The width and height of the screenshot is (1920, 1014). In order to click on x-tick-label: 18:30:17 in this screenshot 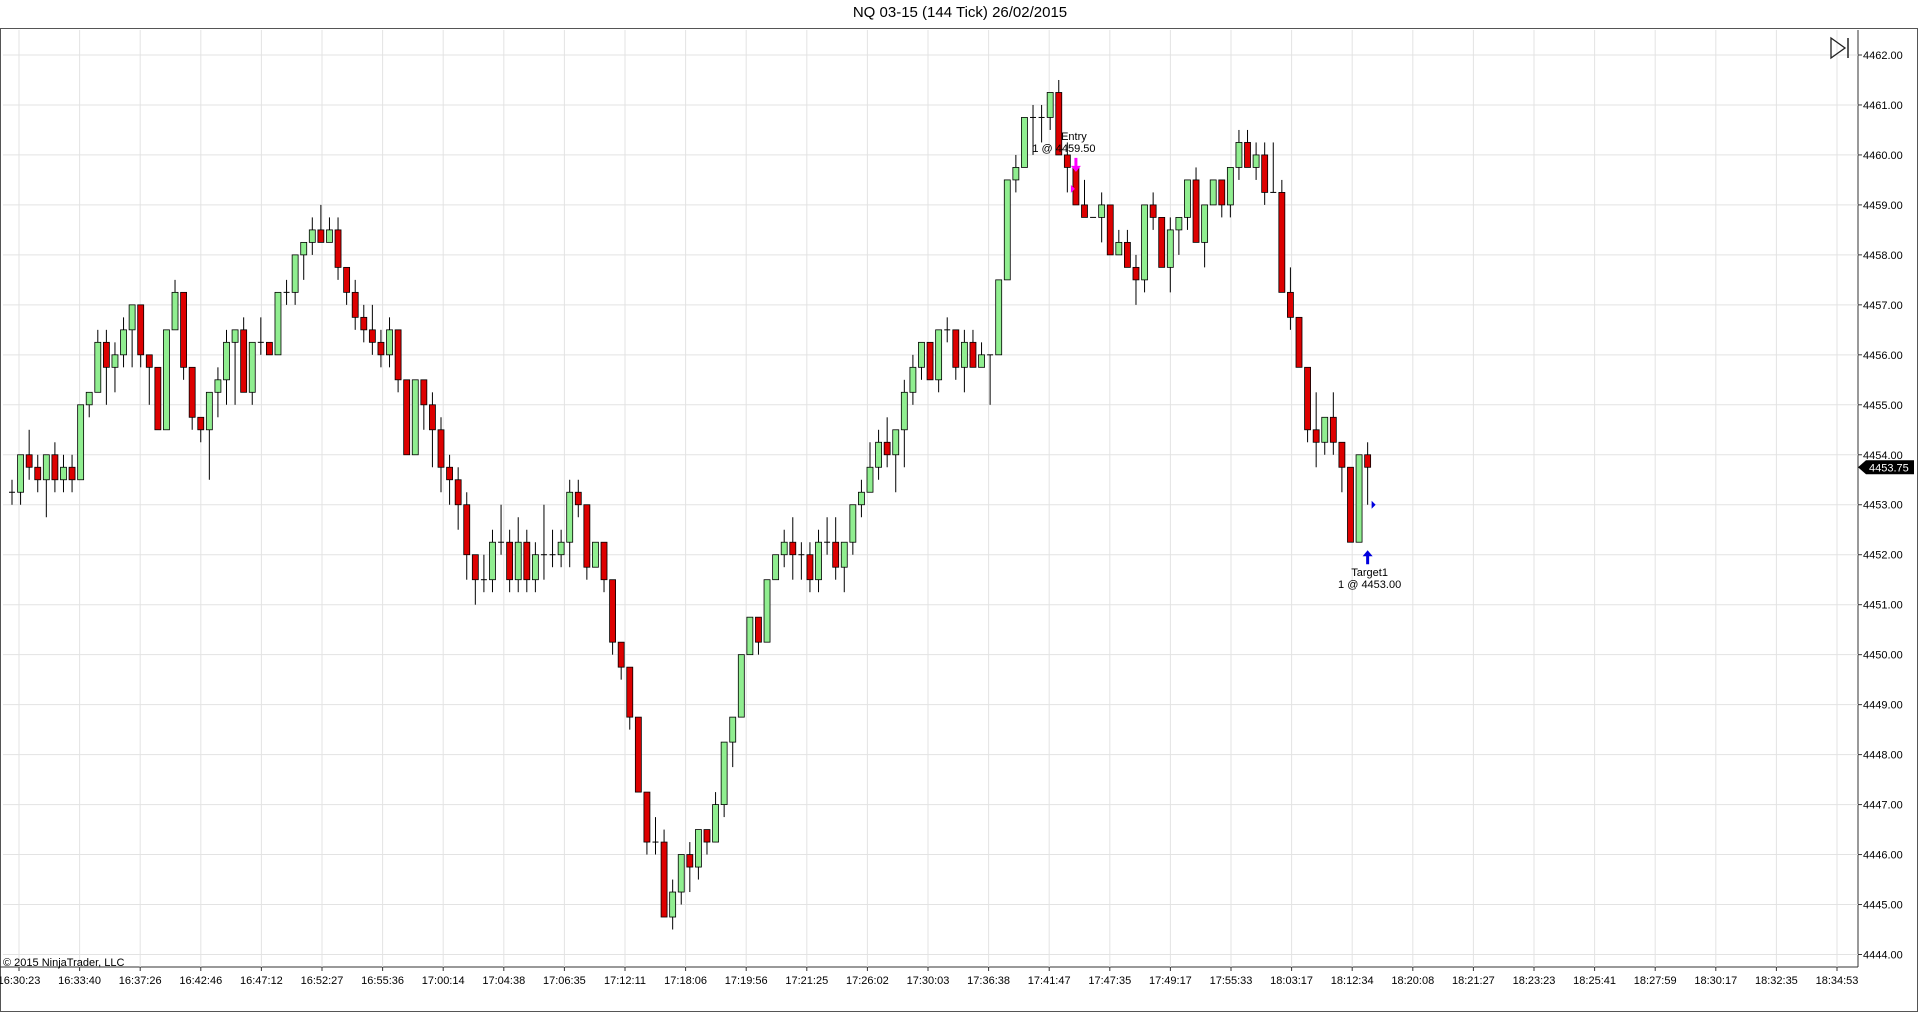, I will do `click(1715, 981)`.